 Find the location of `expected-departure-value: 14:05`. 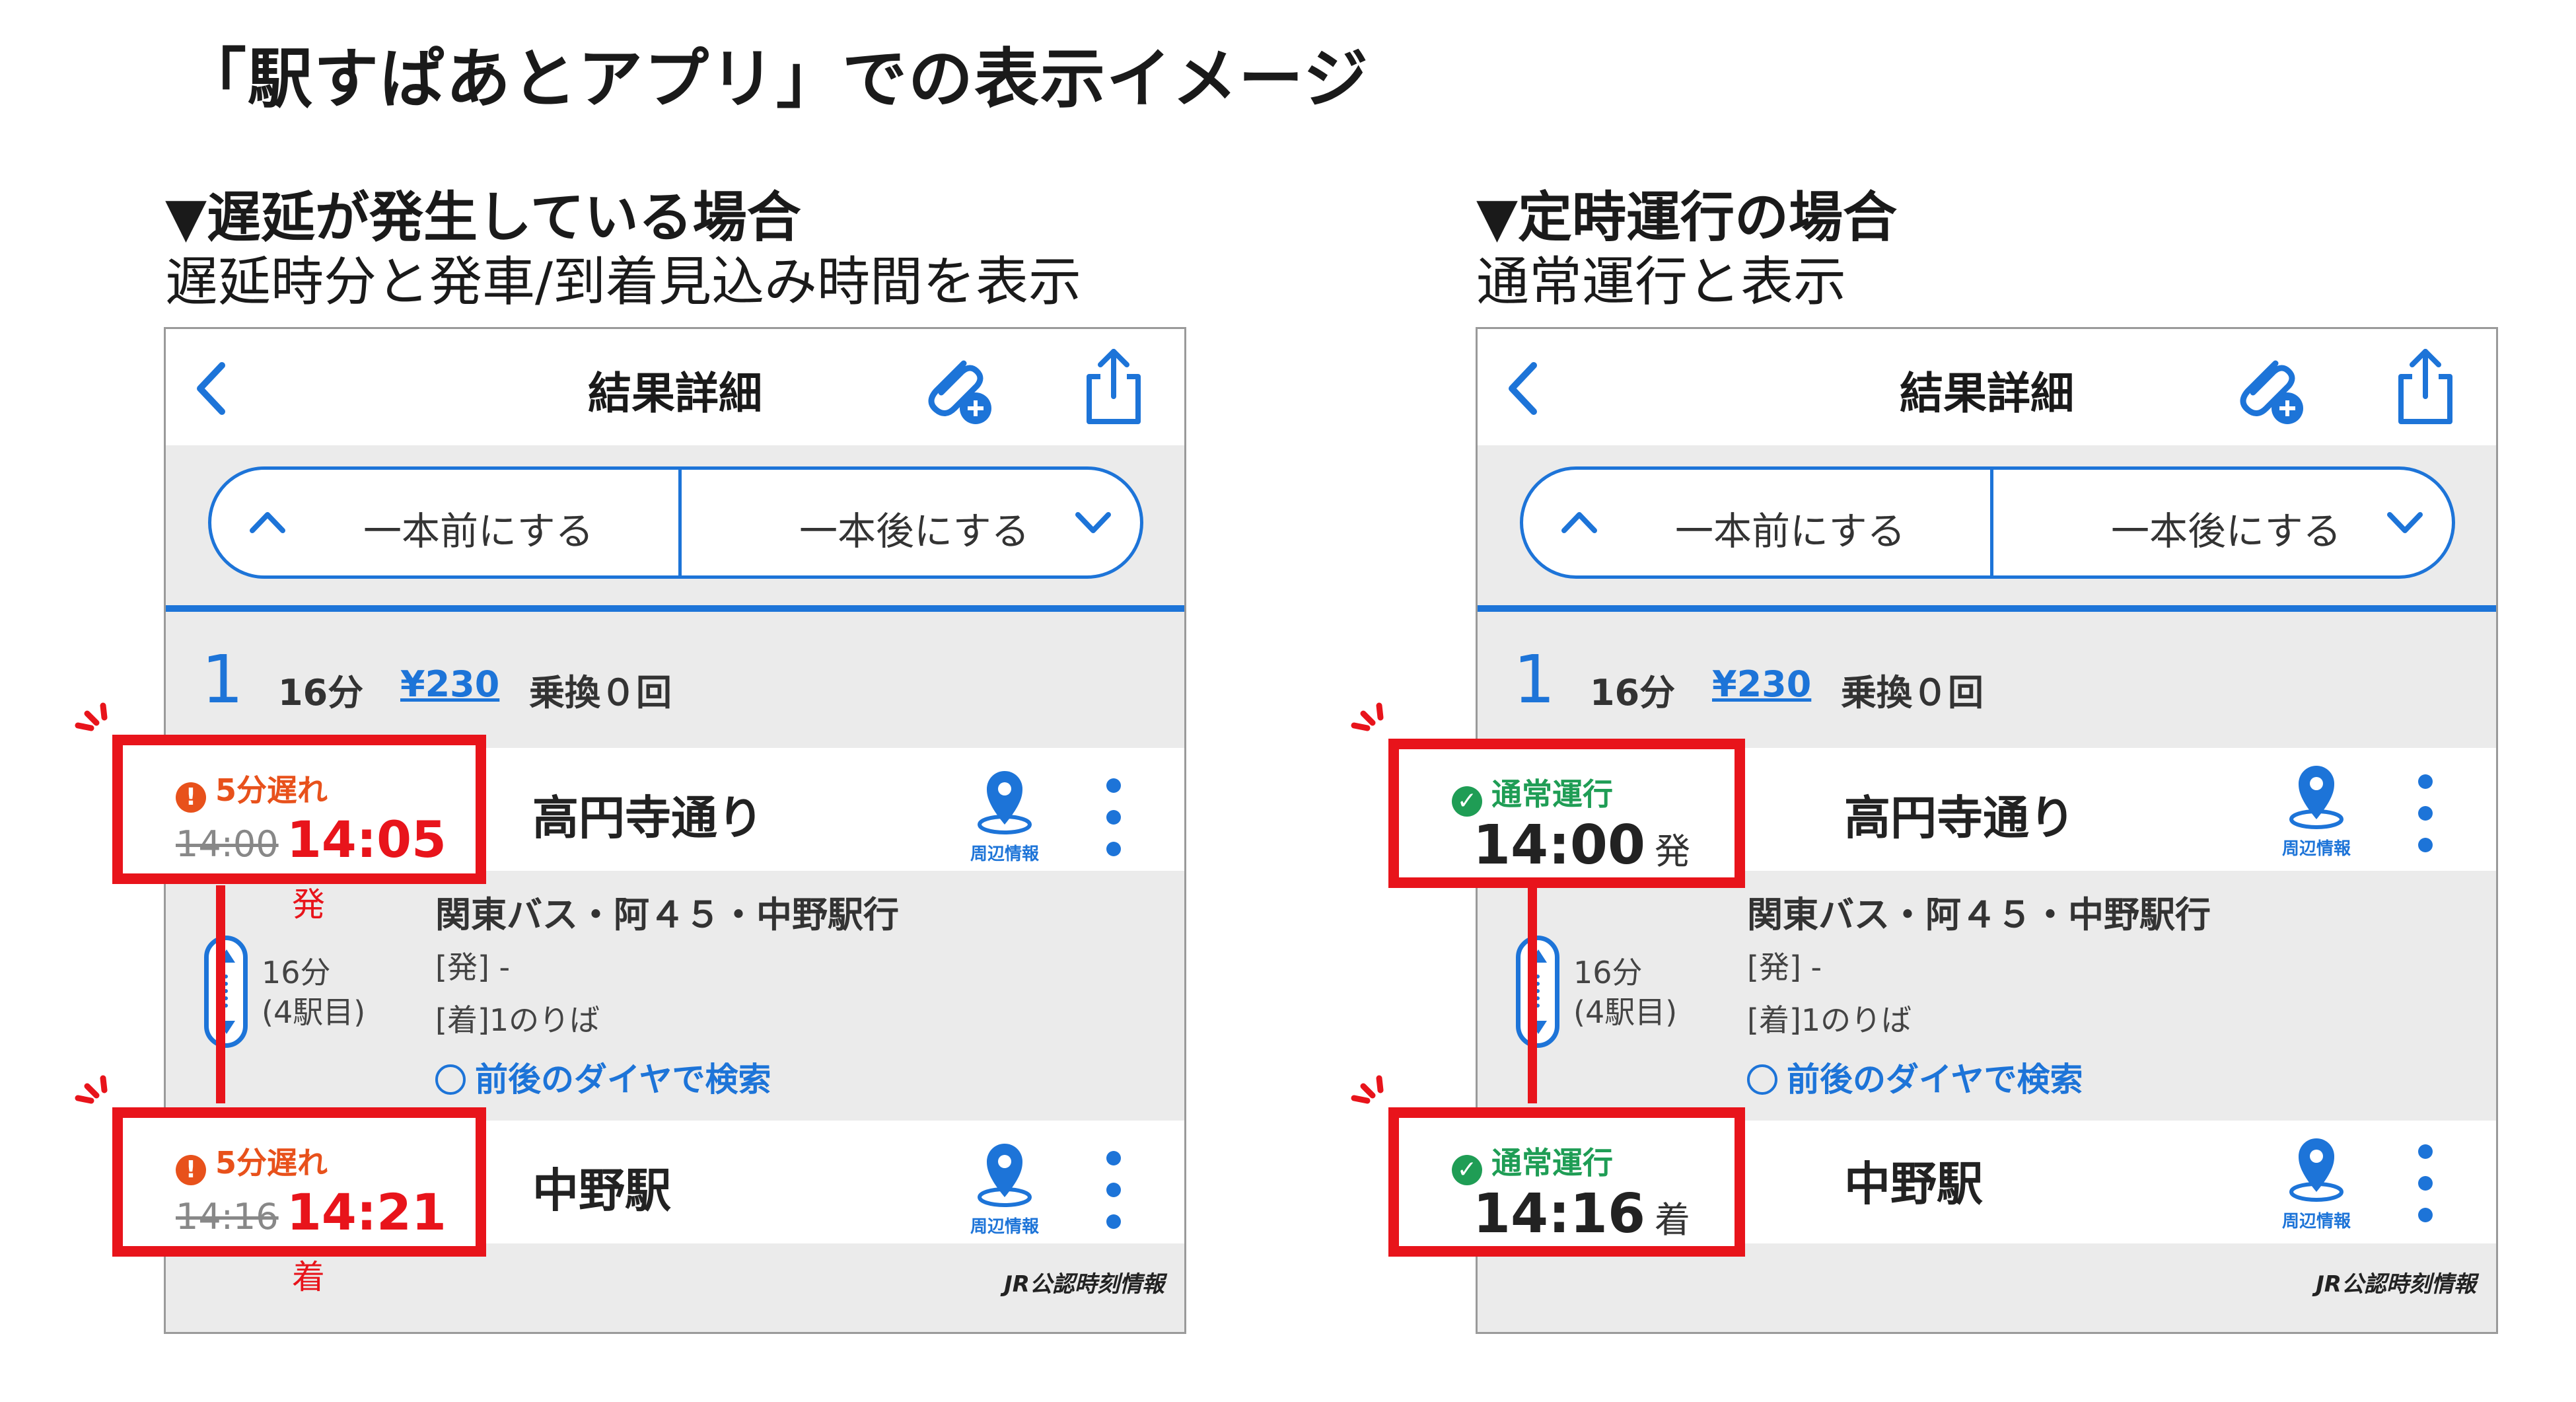

expected-departure-value: 14:05 is located at coordinates (367, 840).